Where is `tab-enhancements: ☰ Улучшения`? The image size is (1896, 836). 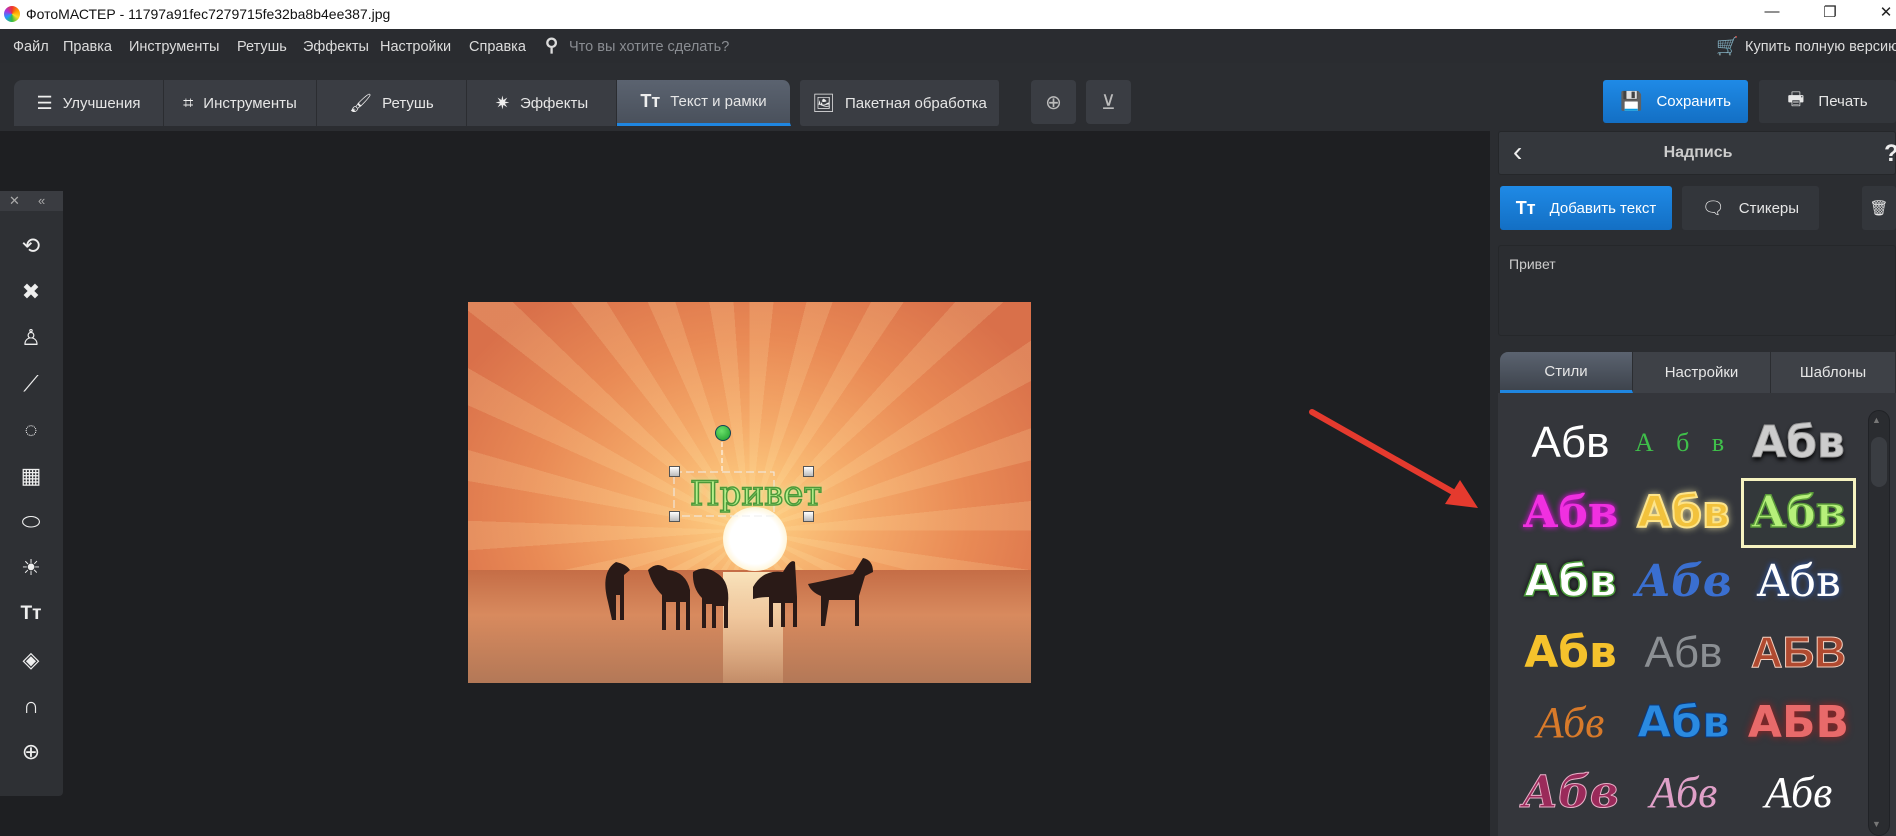 tab-enhancements: ☰ Улучшения is located at coordinates (89, 103).